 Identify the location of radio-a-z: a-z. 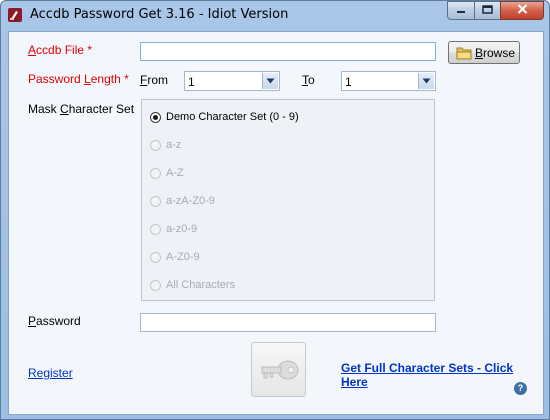
(165, 145).